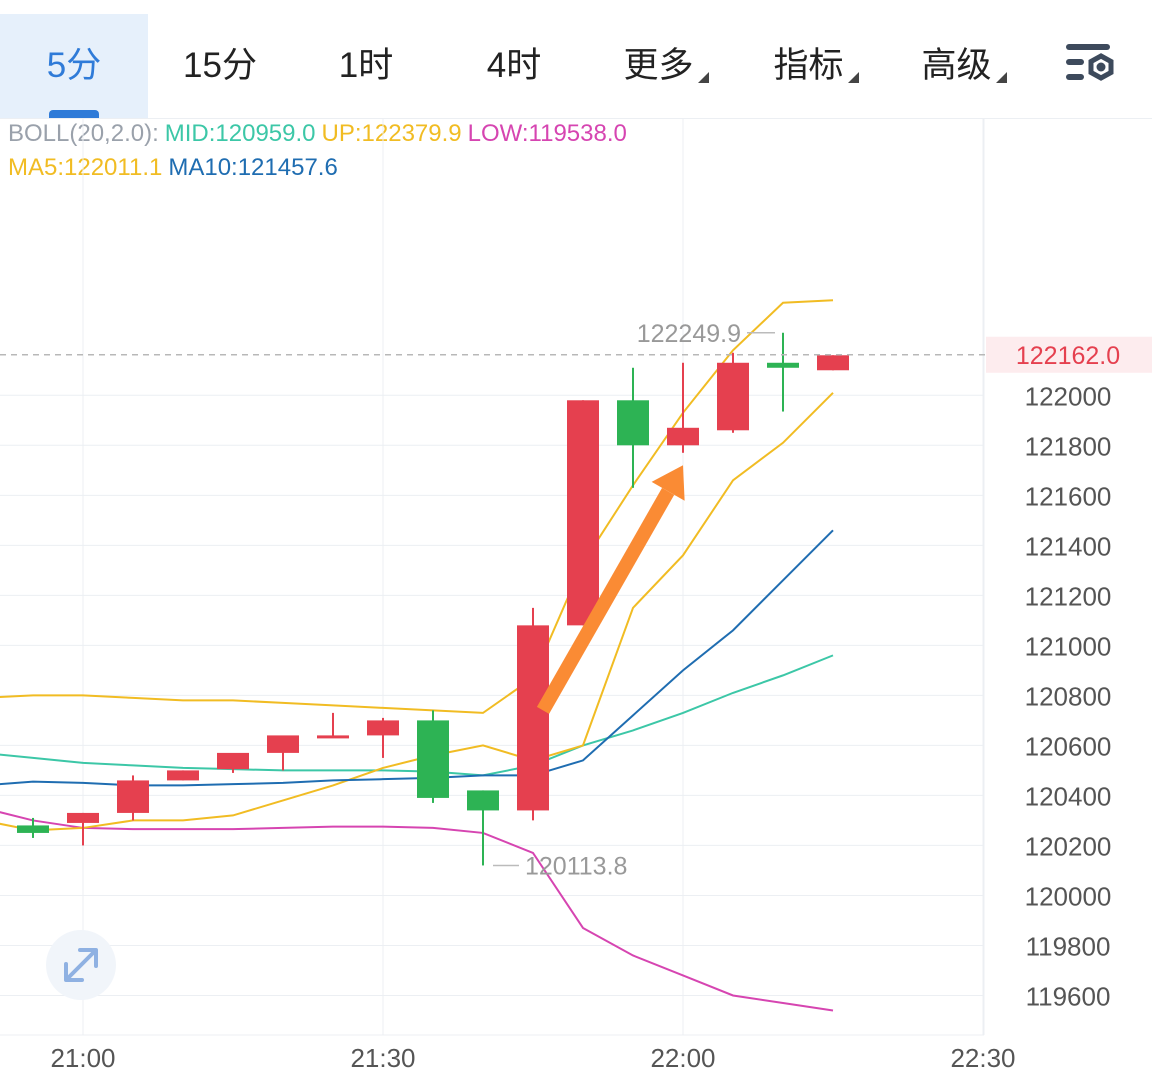 The image size is (1152, 1079). What do you see at coordinates (417, 911) in the screenshot?
I see `series-line-low` at bounding box center [417, 911].